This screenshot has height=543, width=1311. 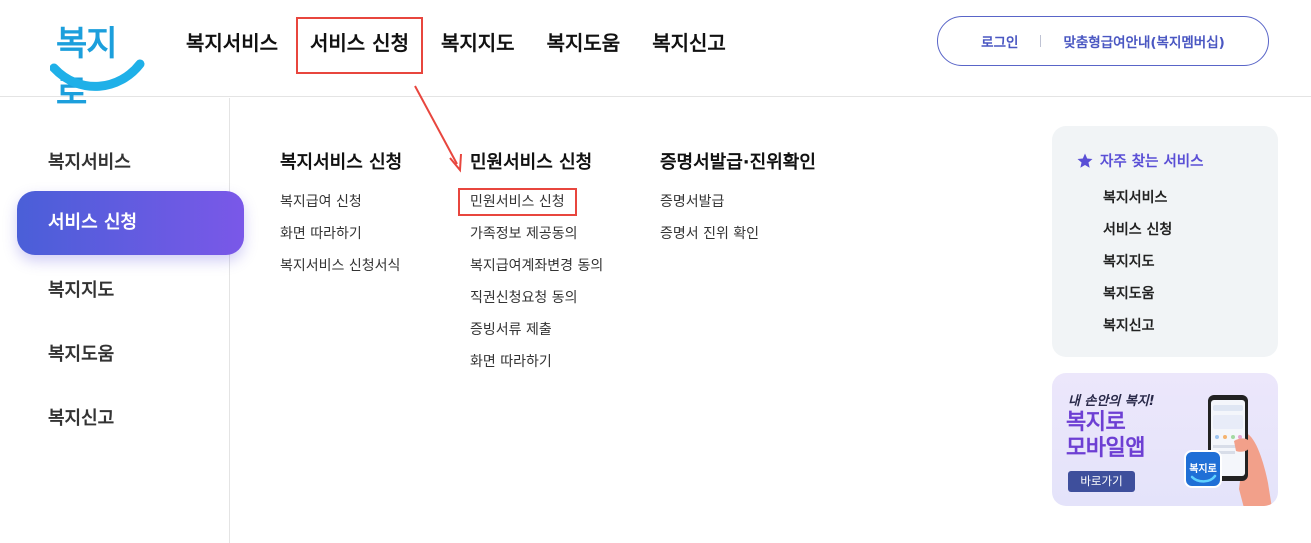 What do you see at coordinates (689, 43) in the screenshot?
I see `nav-welfare-report: 복지신고` at bounding box center [689, 43].